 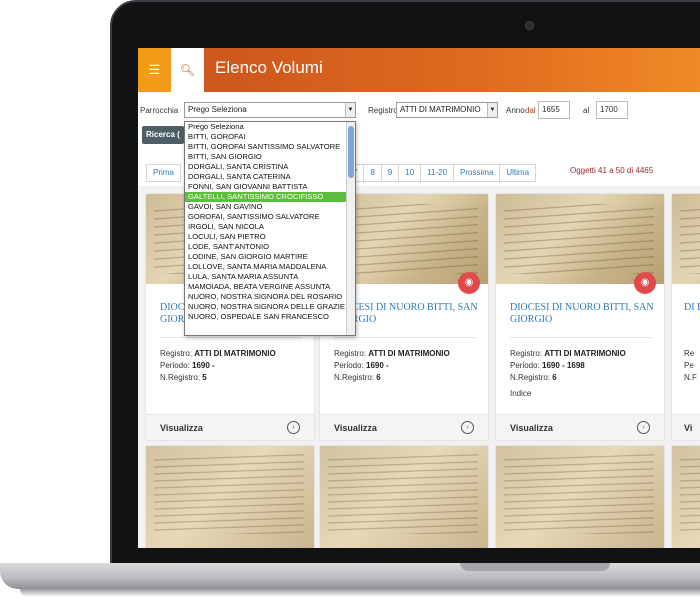 What do you see at coordinates (554, 110) in the screenshot?
I see `anno-dal-input: 1655` at bounding box center [554, 110].